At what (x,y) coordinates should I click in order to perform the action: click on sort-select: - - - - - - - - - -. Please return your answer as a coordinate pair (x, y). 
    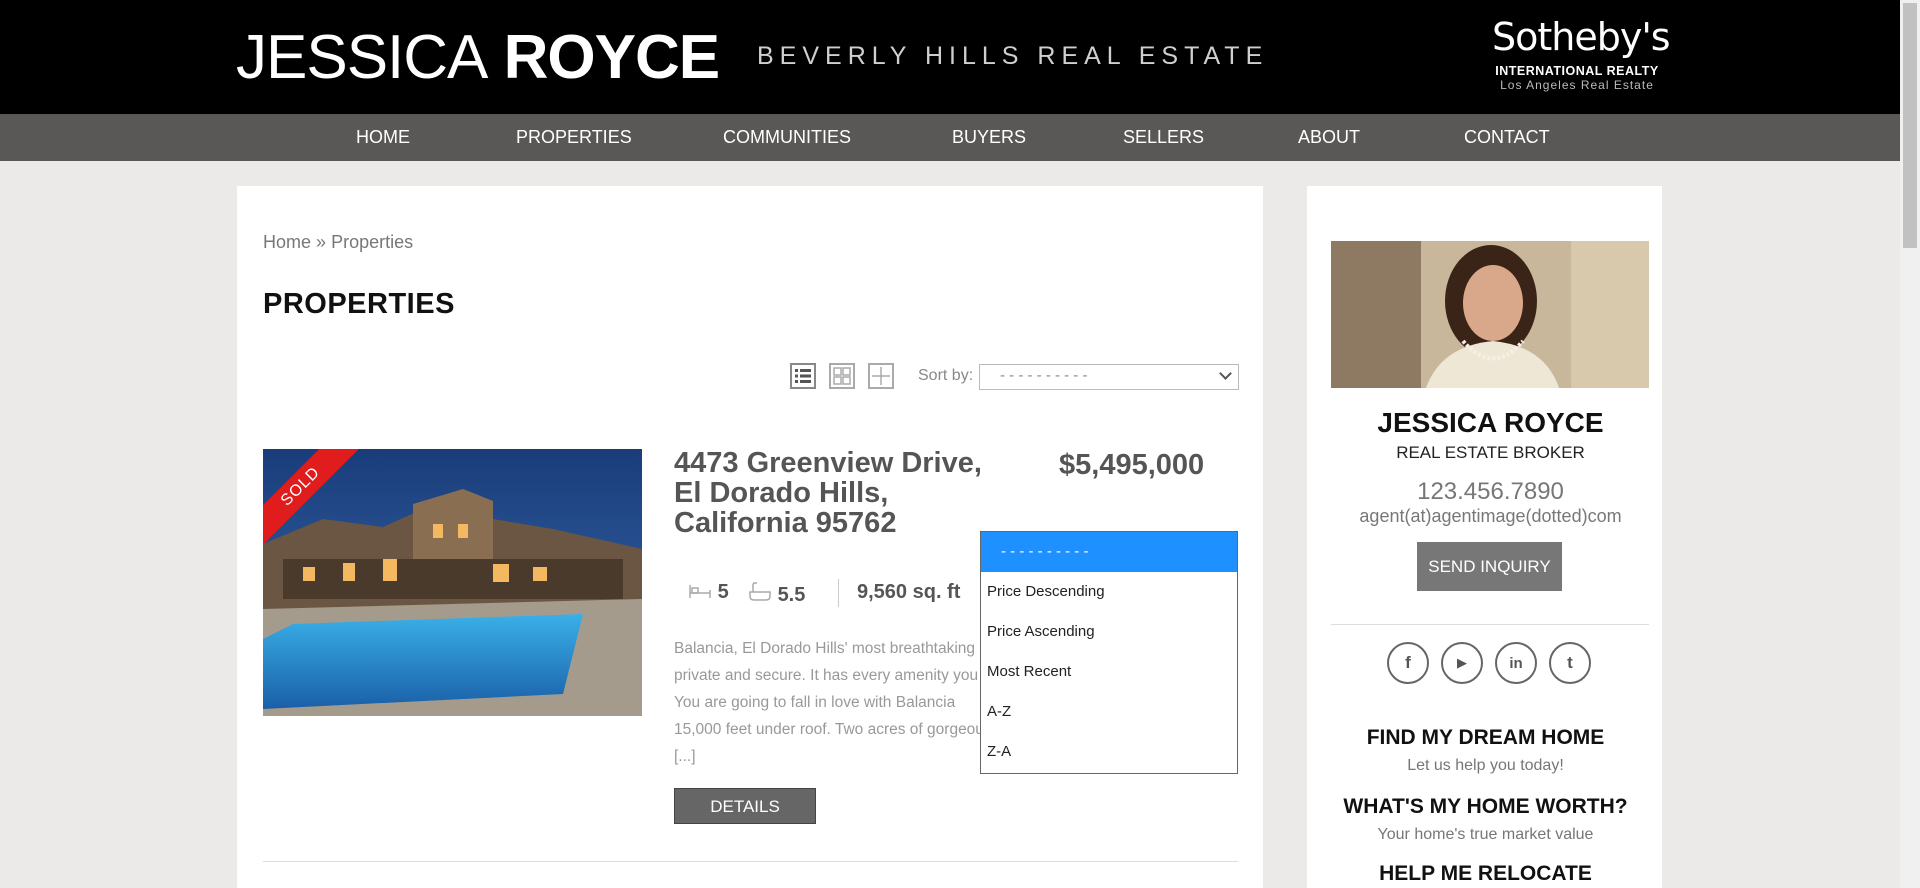
    Looking at the image, I should click on (1109, 377).